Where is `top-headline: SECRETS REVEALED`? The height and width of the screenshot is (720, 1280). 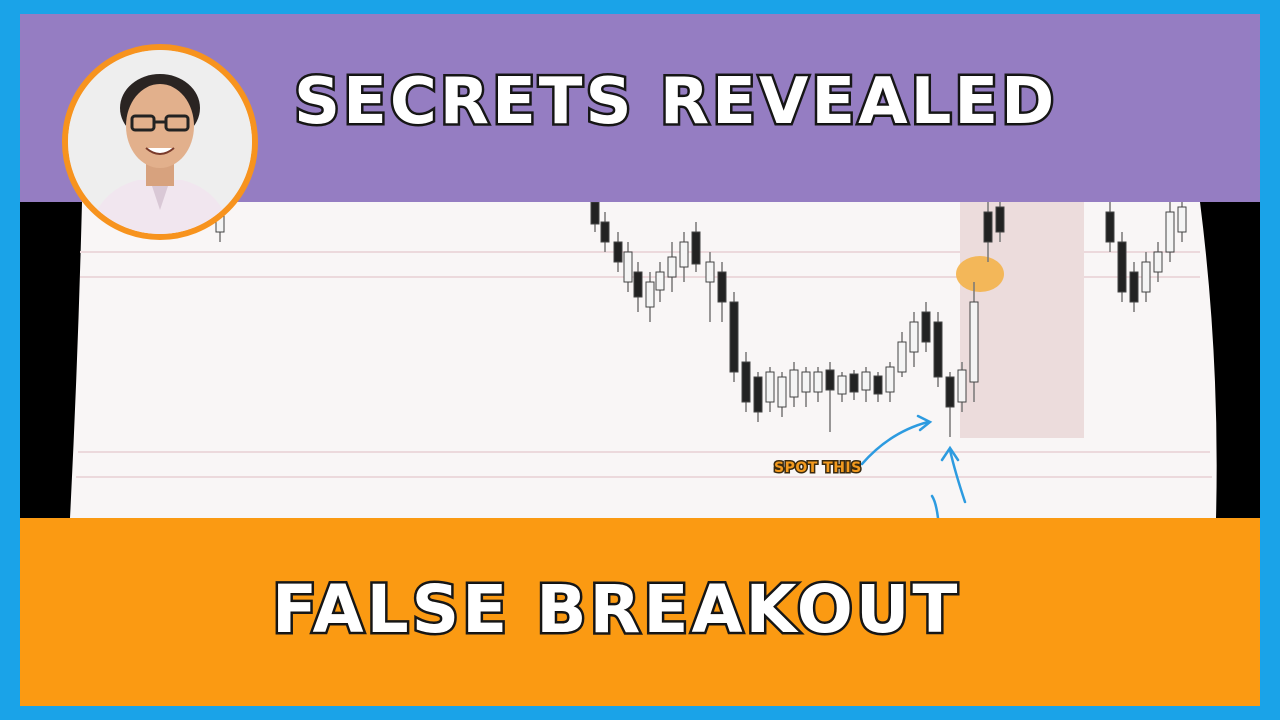 top-headline: SECRETS REVEALED is located at coordinates (674, 102).